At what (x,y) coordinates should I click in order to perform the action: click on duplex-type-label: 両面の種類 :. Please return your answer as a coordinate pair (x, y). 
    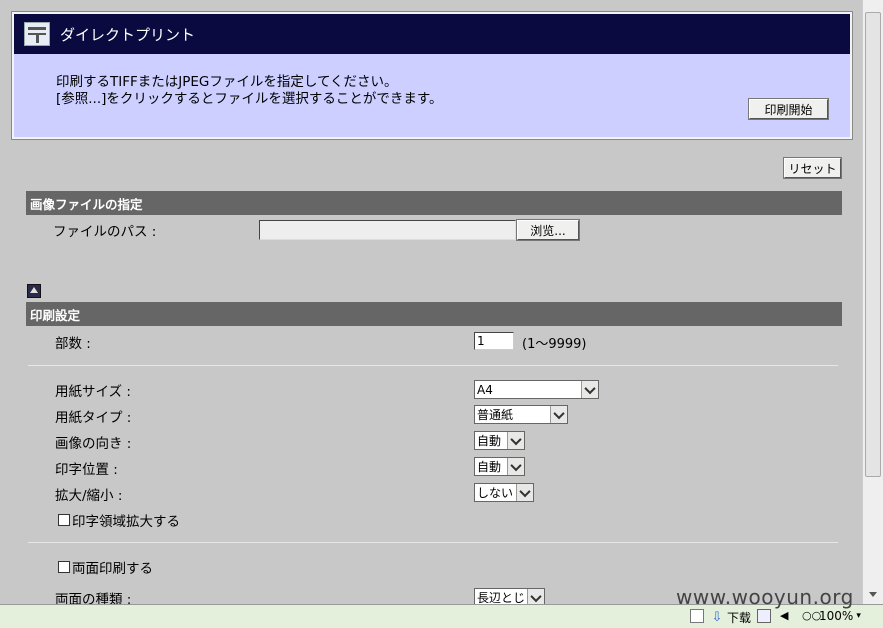
    Looking at the image, I should click on (93, 598).